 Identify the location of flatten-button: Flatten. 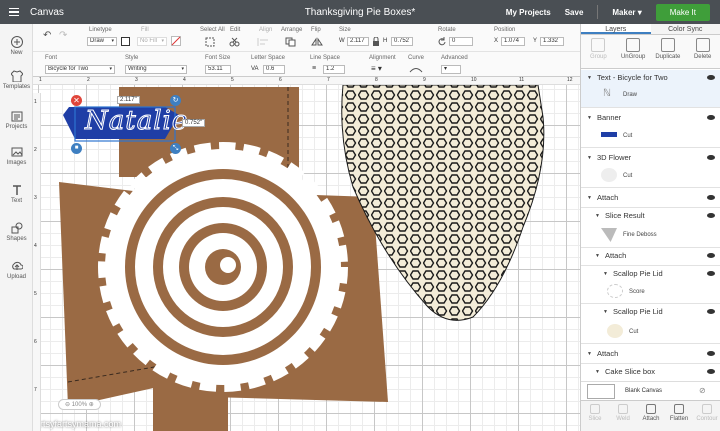
(679, 417).